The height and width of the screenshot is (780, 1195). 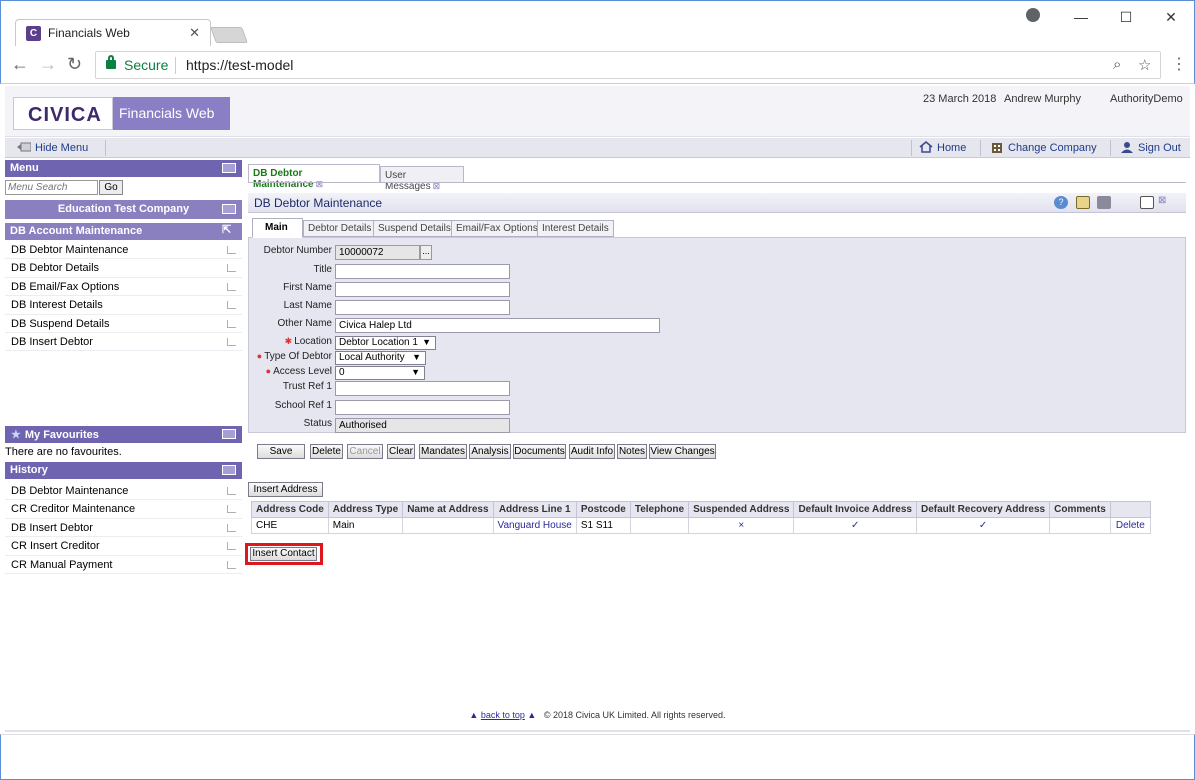 What do you see at coordinates (1162, 200) in the screenshot?
I see `close-panel-icon: ⊠` at bounding box center [1162, 200].